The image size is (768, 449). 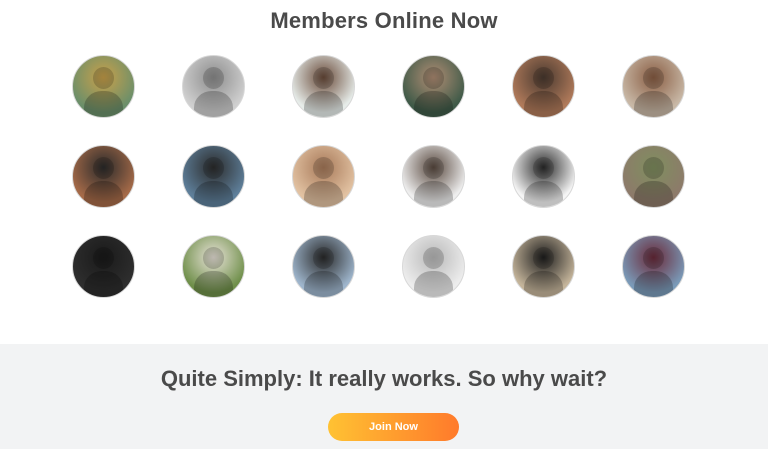 I want to click on members-online-title: Members Online Now, so click(x=384, y=20).